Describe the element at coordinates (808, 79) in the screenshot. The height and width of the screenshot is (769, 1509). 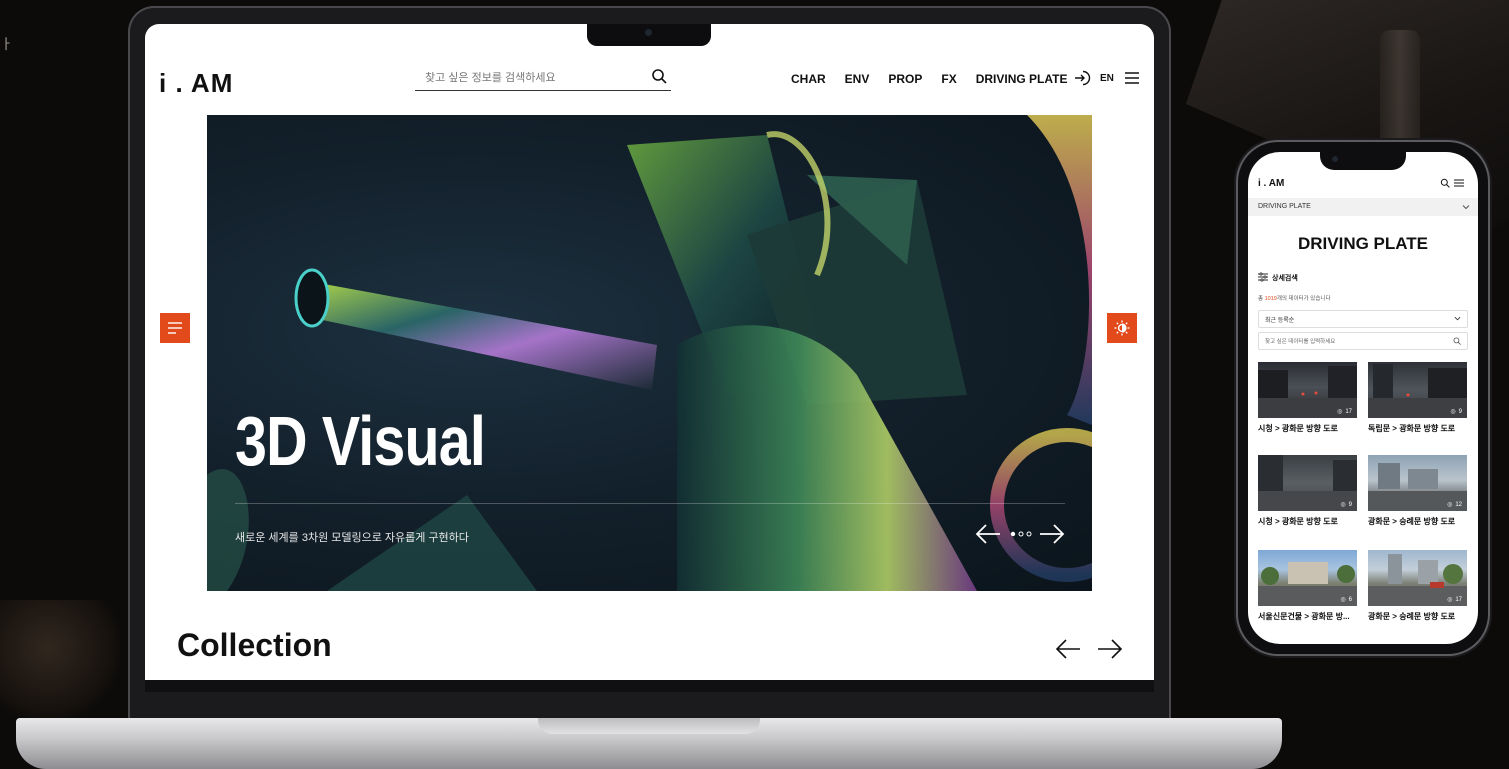
I see `nav-item-char: CHAR` at that location.